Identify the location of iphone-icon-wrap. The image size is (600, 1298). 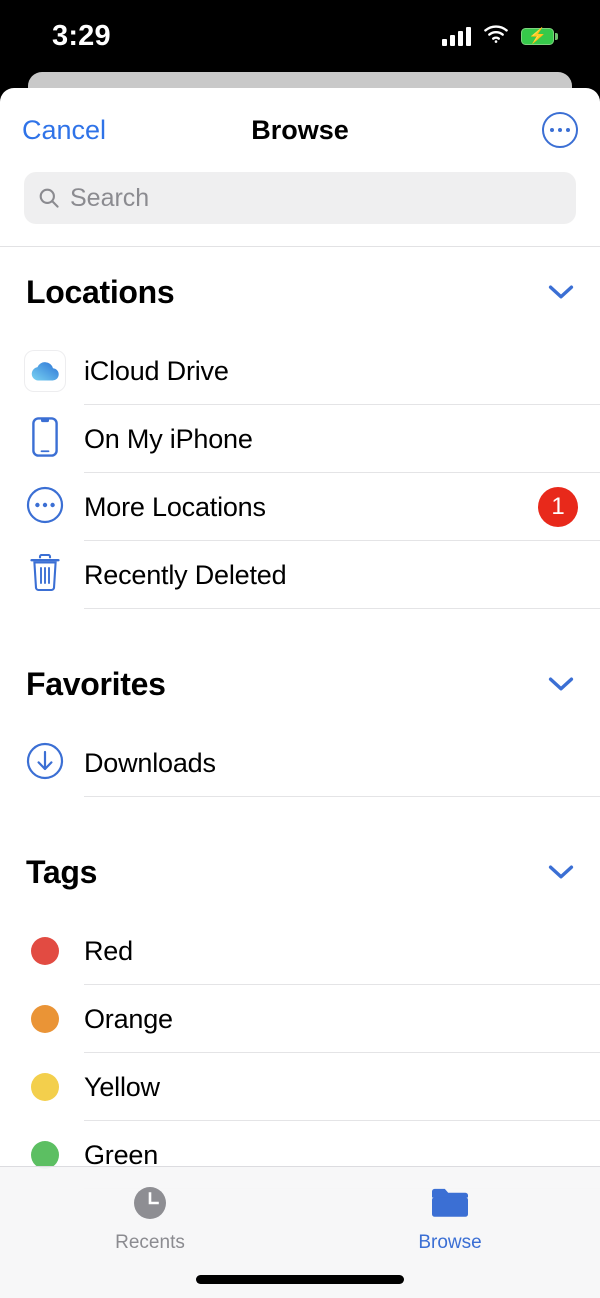
(45, 439).